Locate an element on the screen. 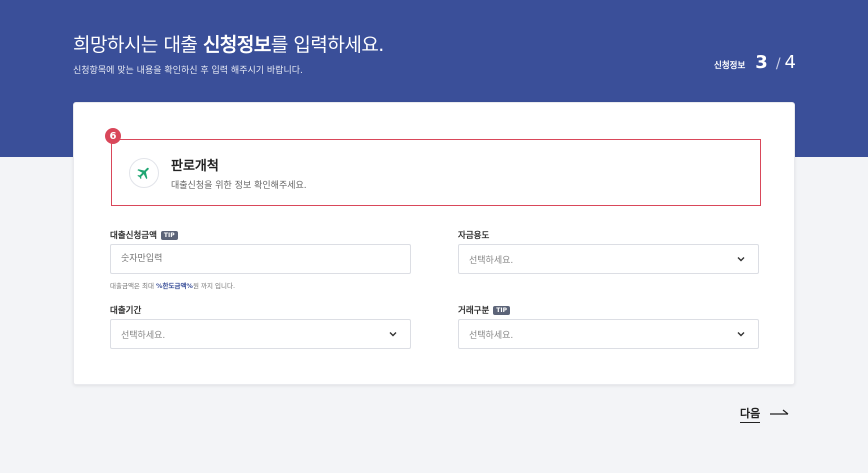 This screenshot has height=473, width=868. category-title: 판로개척 is located at coordinates (195, 166).